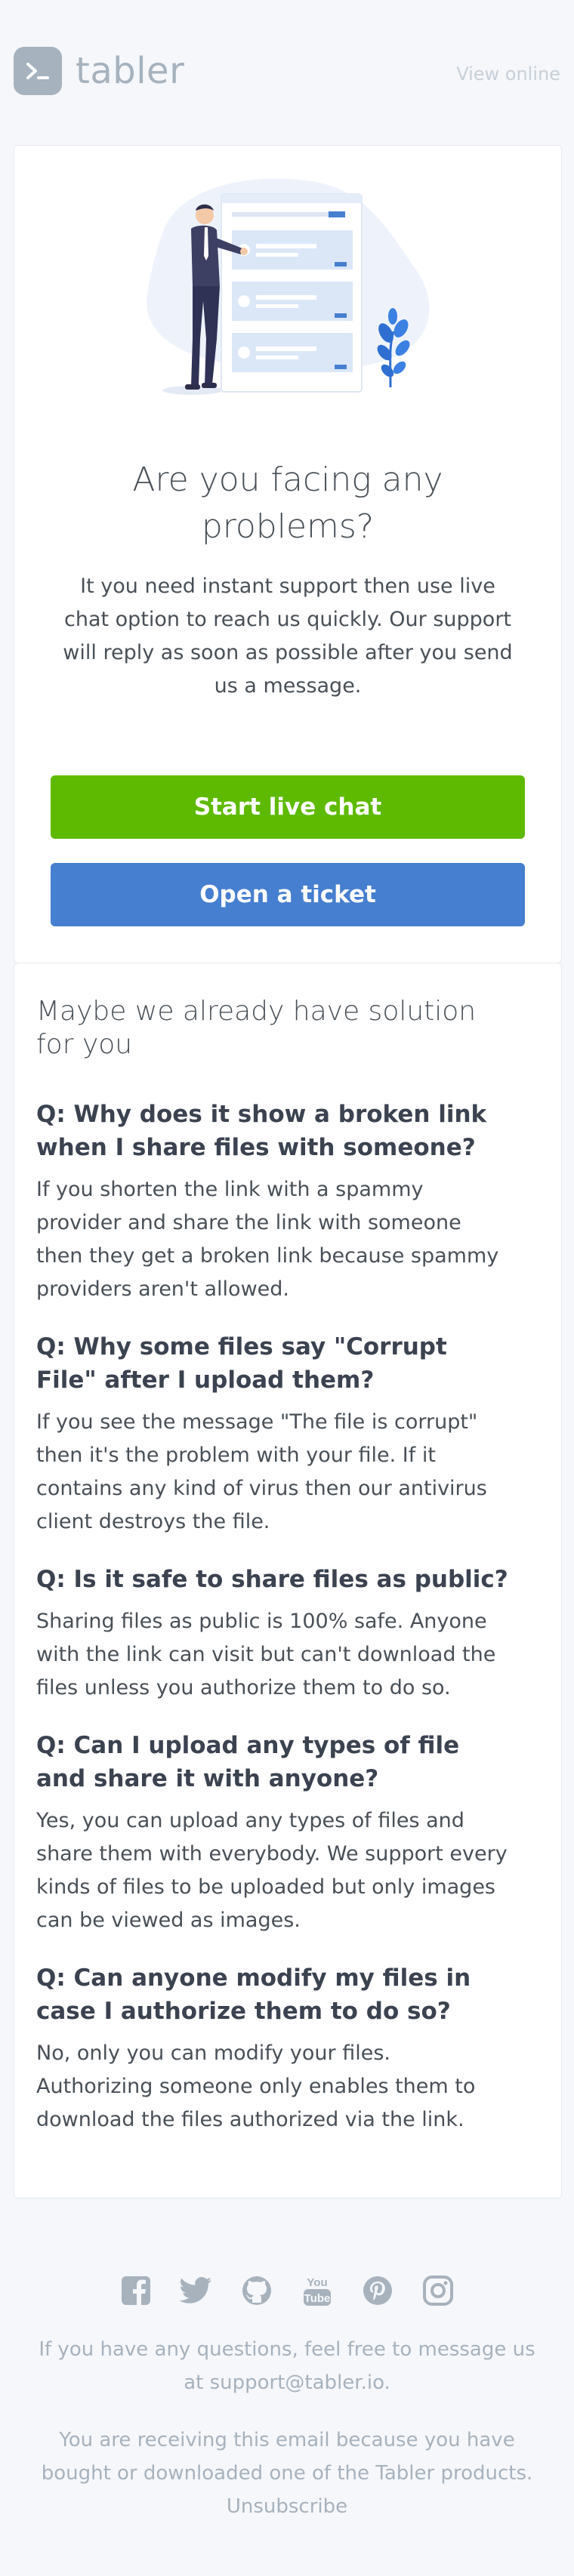 The image size is (574, 2576). I want to click on brand-name: tabler, so click(130, 71).